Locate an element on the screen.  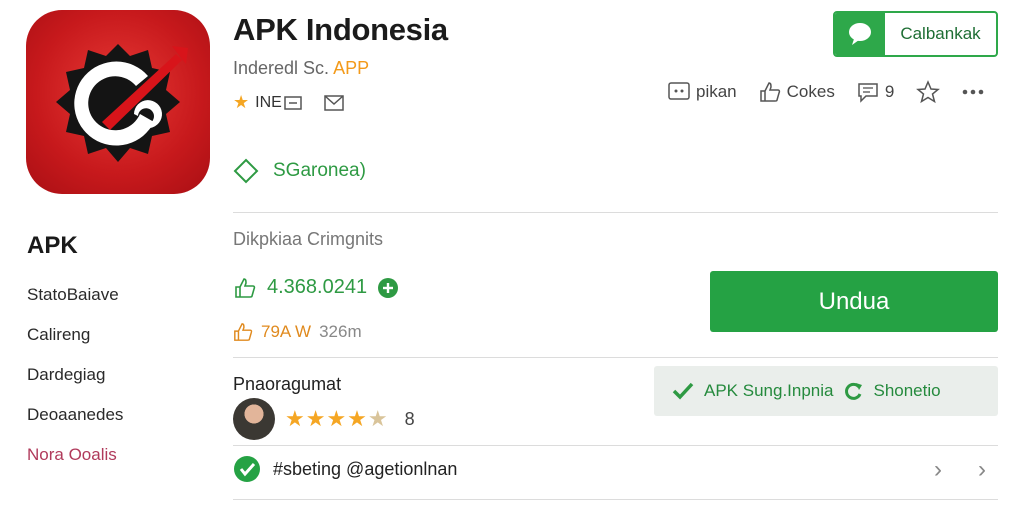
half-star-icon: ★ is located at coordinates (378, 418).